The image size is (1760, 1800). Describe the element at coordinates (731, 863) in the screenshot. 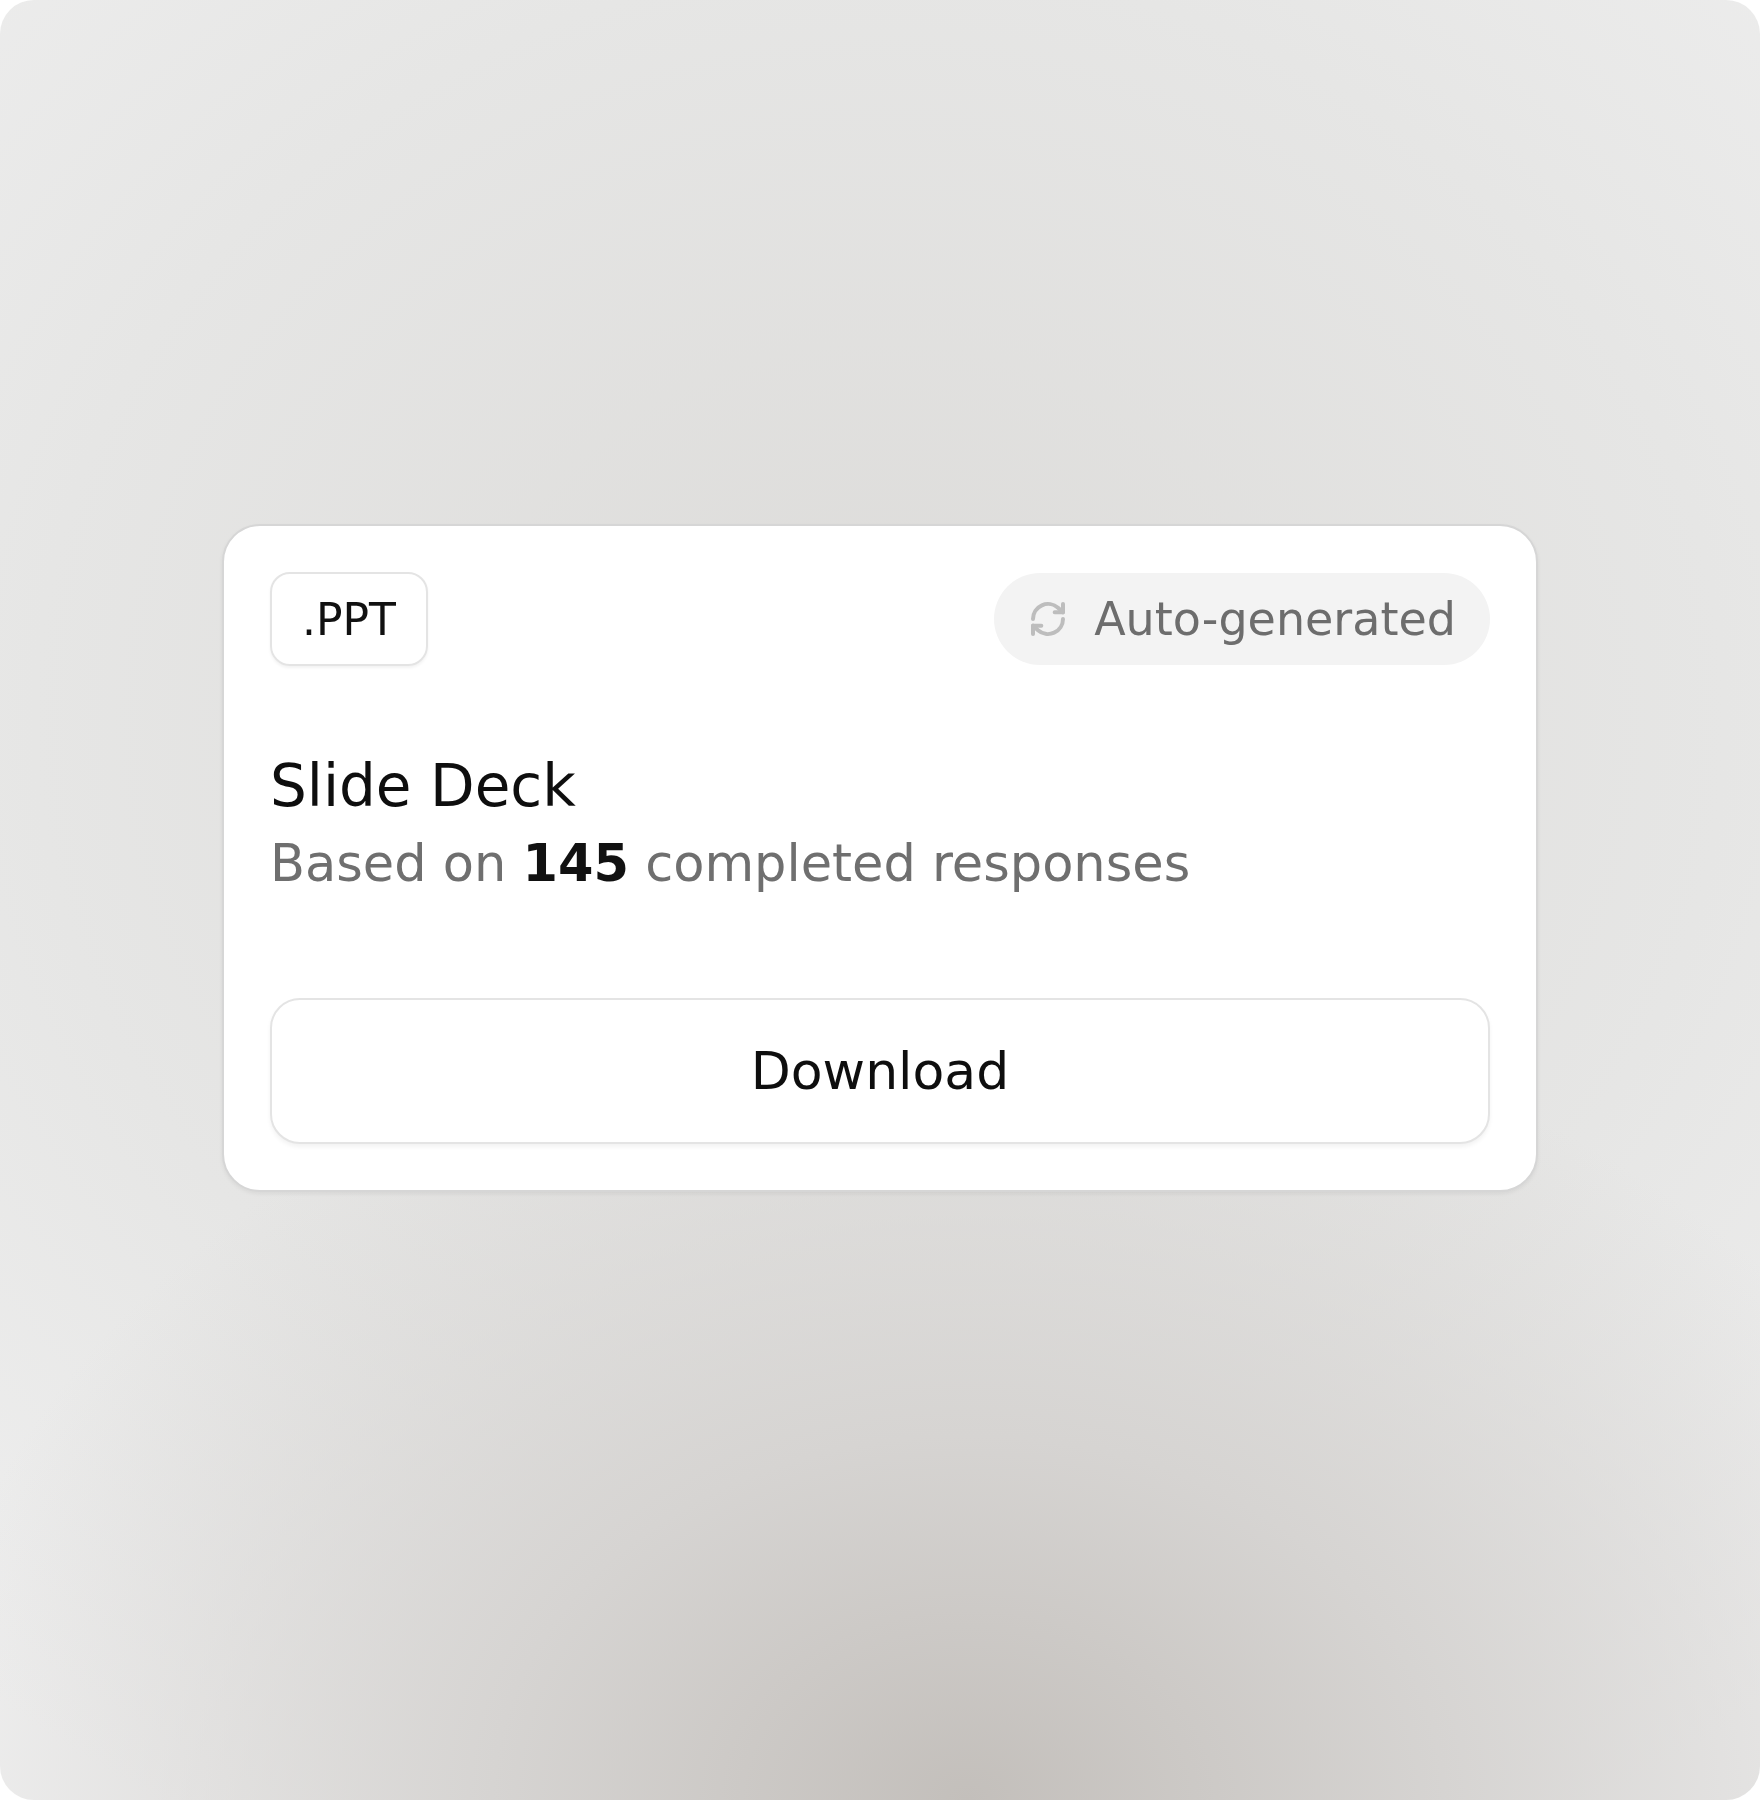

I see `card-subtitle: Based on 145 completed responses` at that location.